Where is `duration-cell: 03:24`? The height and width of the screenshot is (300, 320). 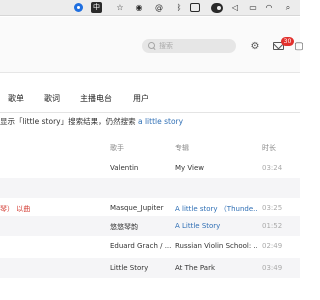 duration-cell: 03:24 is located at coordinates (272, 168).